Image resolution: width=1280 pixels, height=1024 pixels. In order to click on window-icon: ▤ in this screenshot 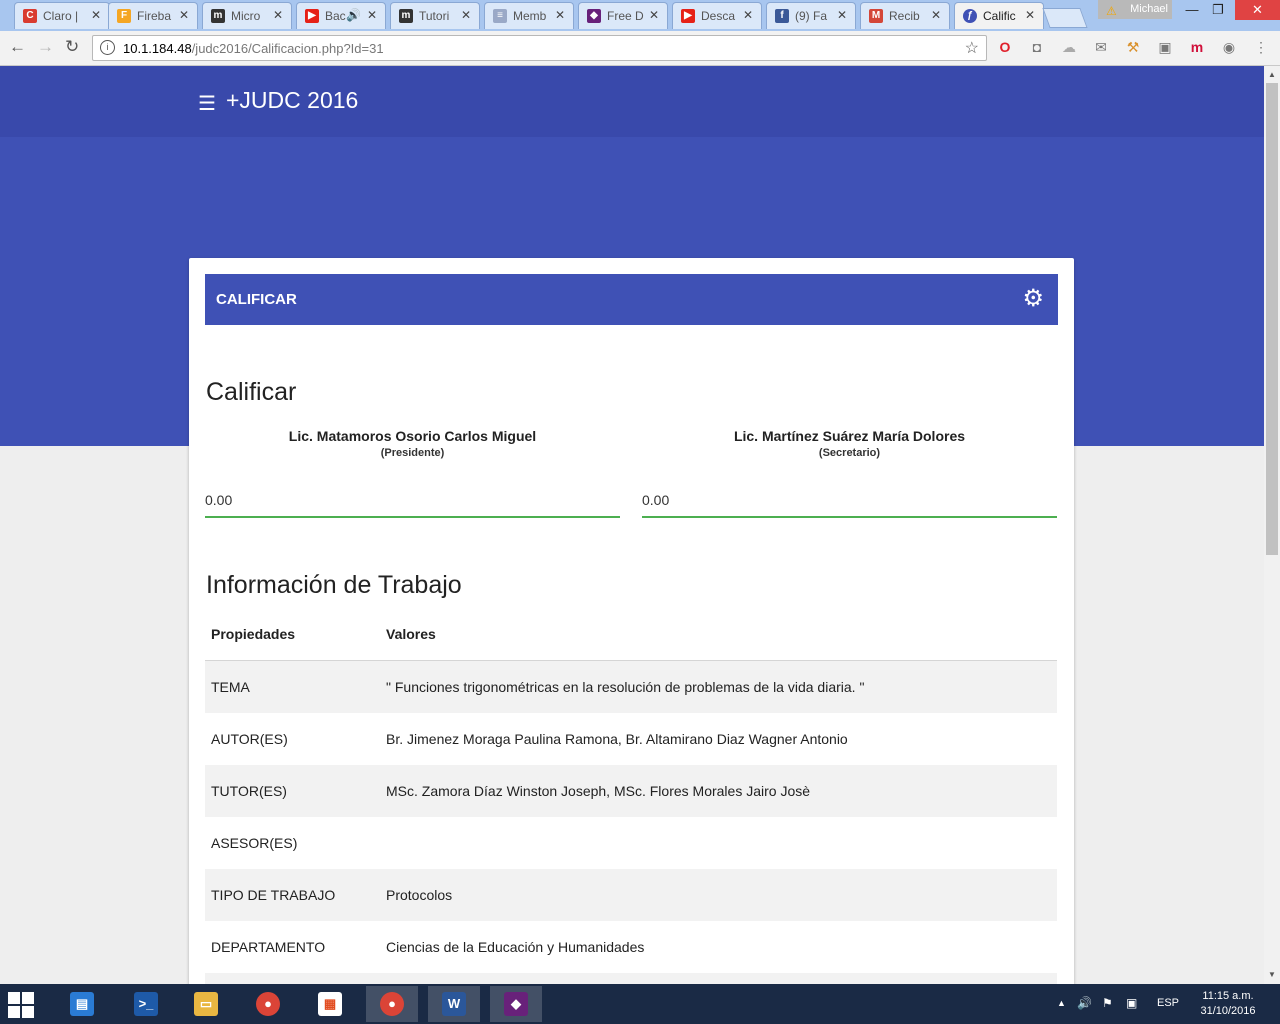, I will do `click(82, 1004)`.